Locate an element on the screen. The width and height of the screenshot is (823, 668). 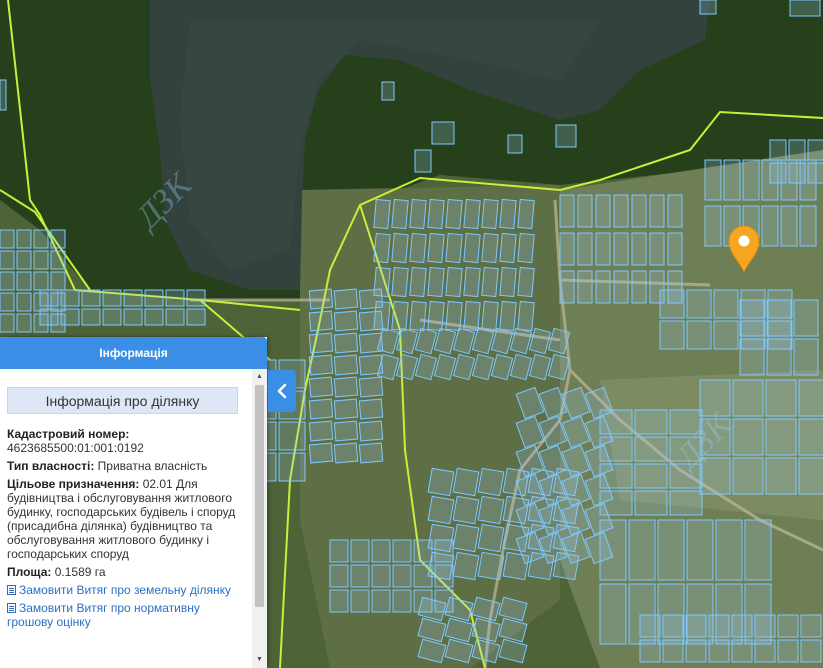
panel-scrollbar: ▲ ▼ is located at coordinates (259, 518).